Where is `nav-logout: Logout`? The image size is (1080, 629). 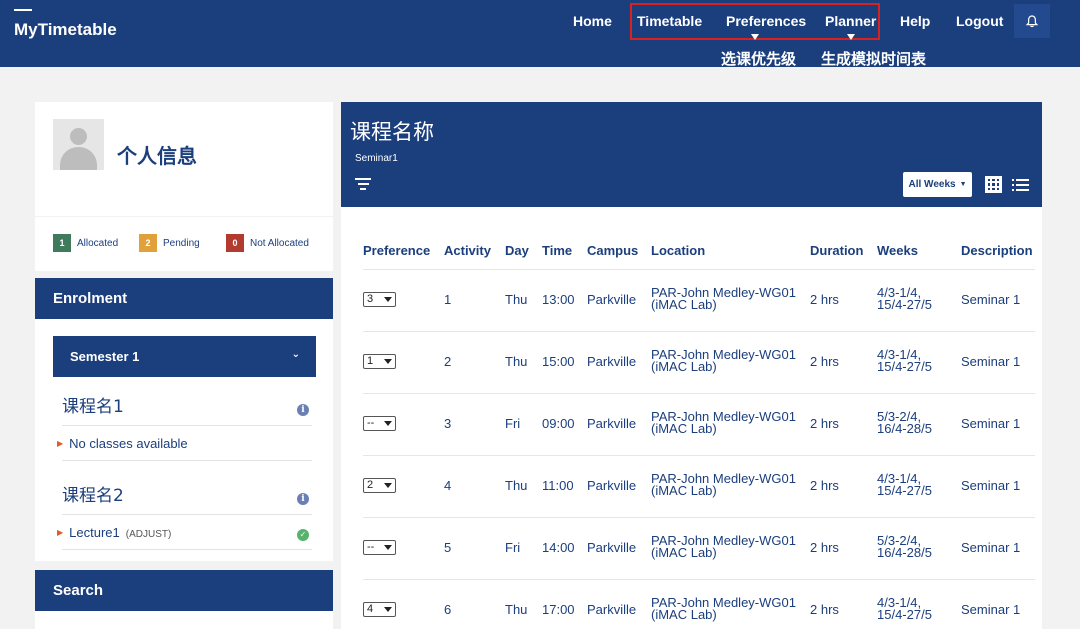
nav-logout: Logout is located at coordinates (979, 21).